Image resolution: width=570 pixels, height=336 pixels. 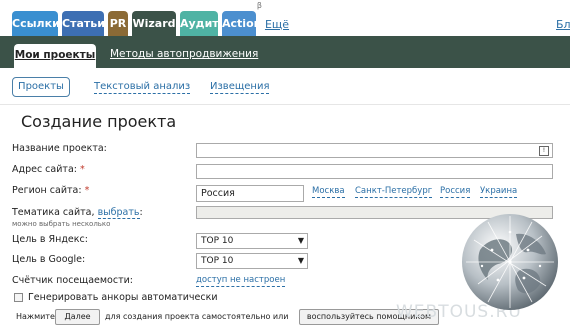 What do you see at coordinates (242, 23) in the screenshot?
I see `tab-action-label: Action` at bounding box center [242, 23].